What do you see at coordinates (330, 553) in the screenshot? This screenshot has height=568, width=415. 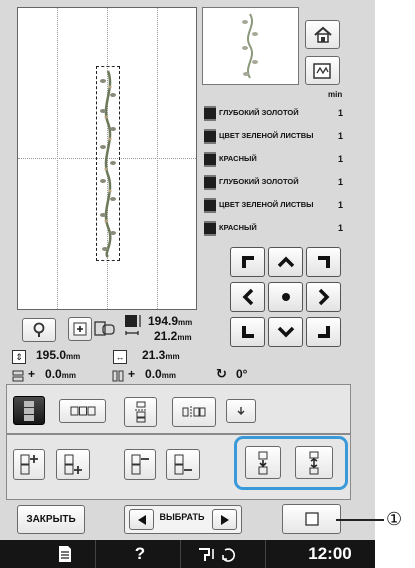 I see `clock-time: 12:00` at bounding box center [330, 553].